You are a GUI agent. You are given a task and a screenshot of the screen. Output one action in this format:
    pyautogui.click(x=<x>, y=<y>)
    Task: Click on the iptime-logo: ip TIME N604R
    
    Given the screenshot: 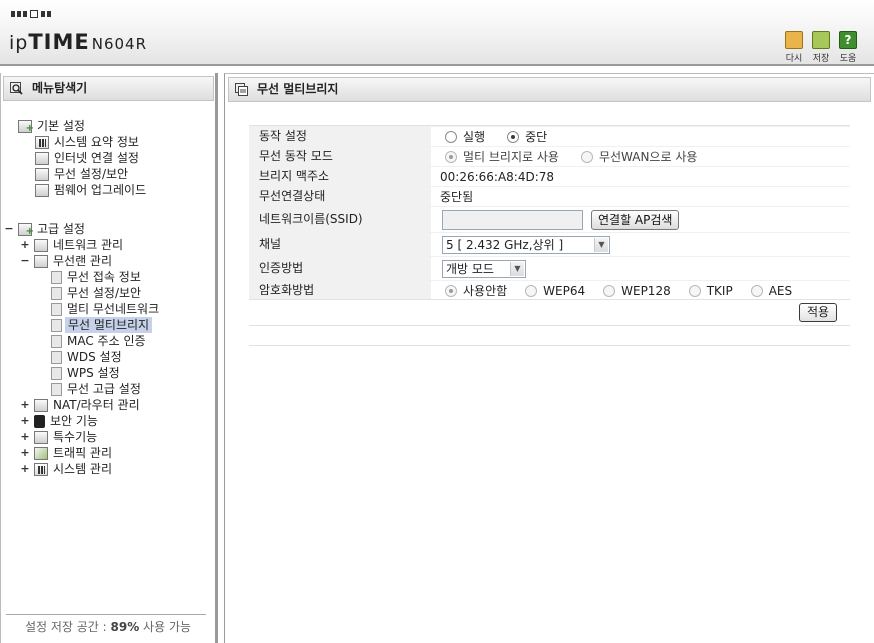 What is the action you would take?
    pyautogui.click(x=78, y=42)
    